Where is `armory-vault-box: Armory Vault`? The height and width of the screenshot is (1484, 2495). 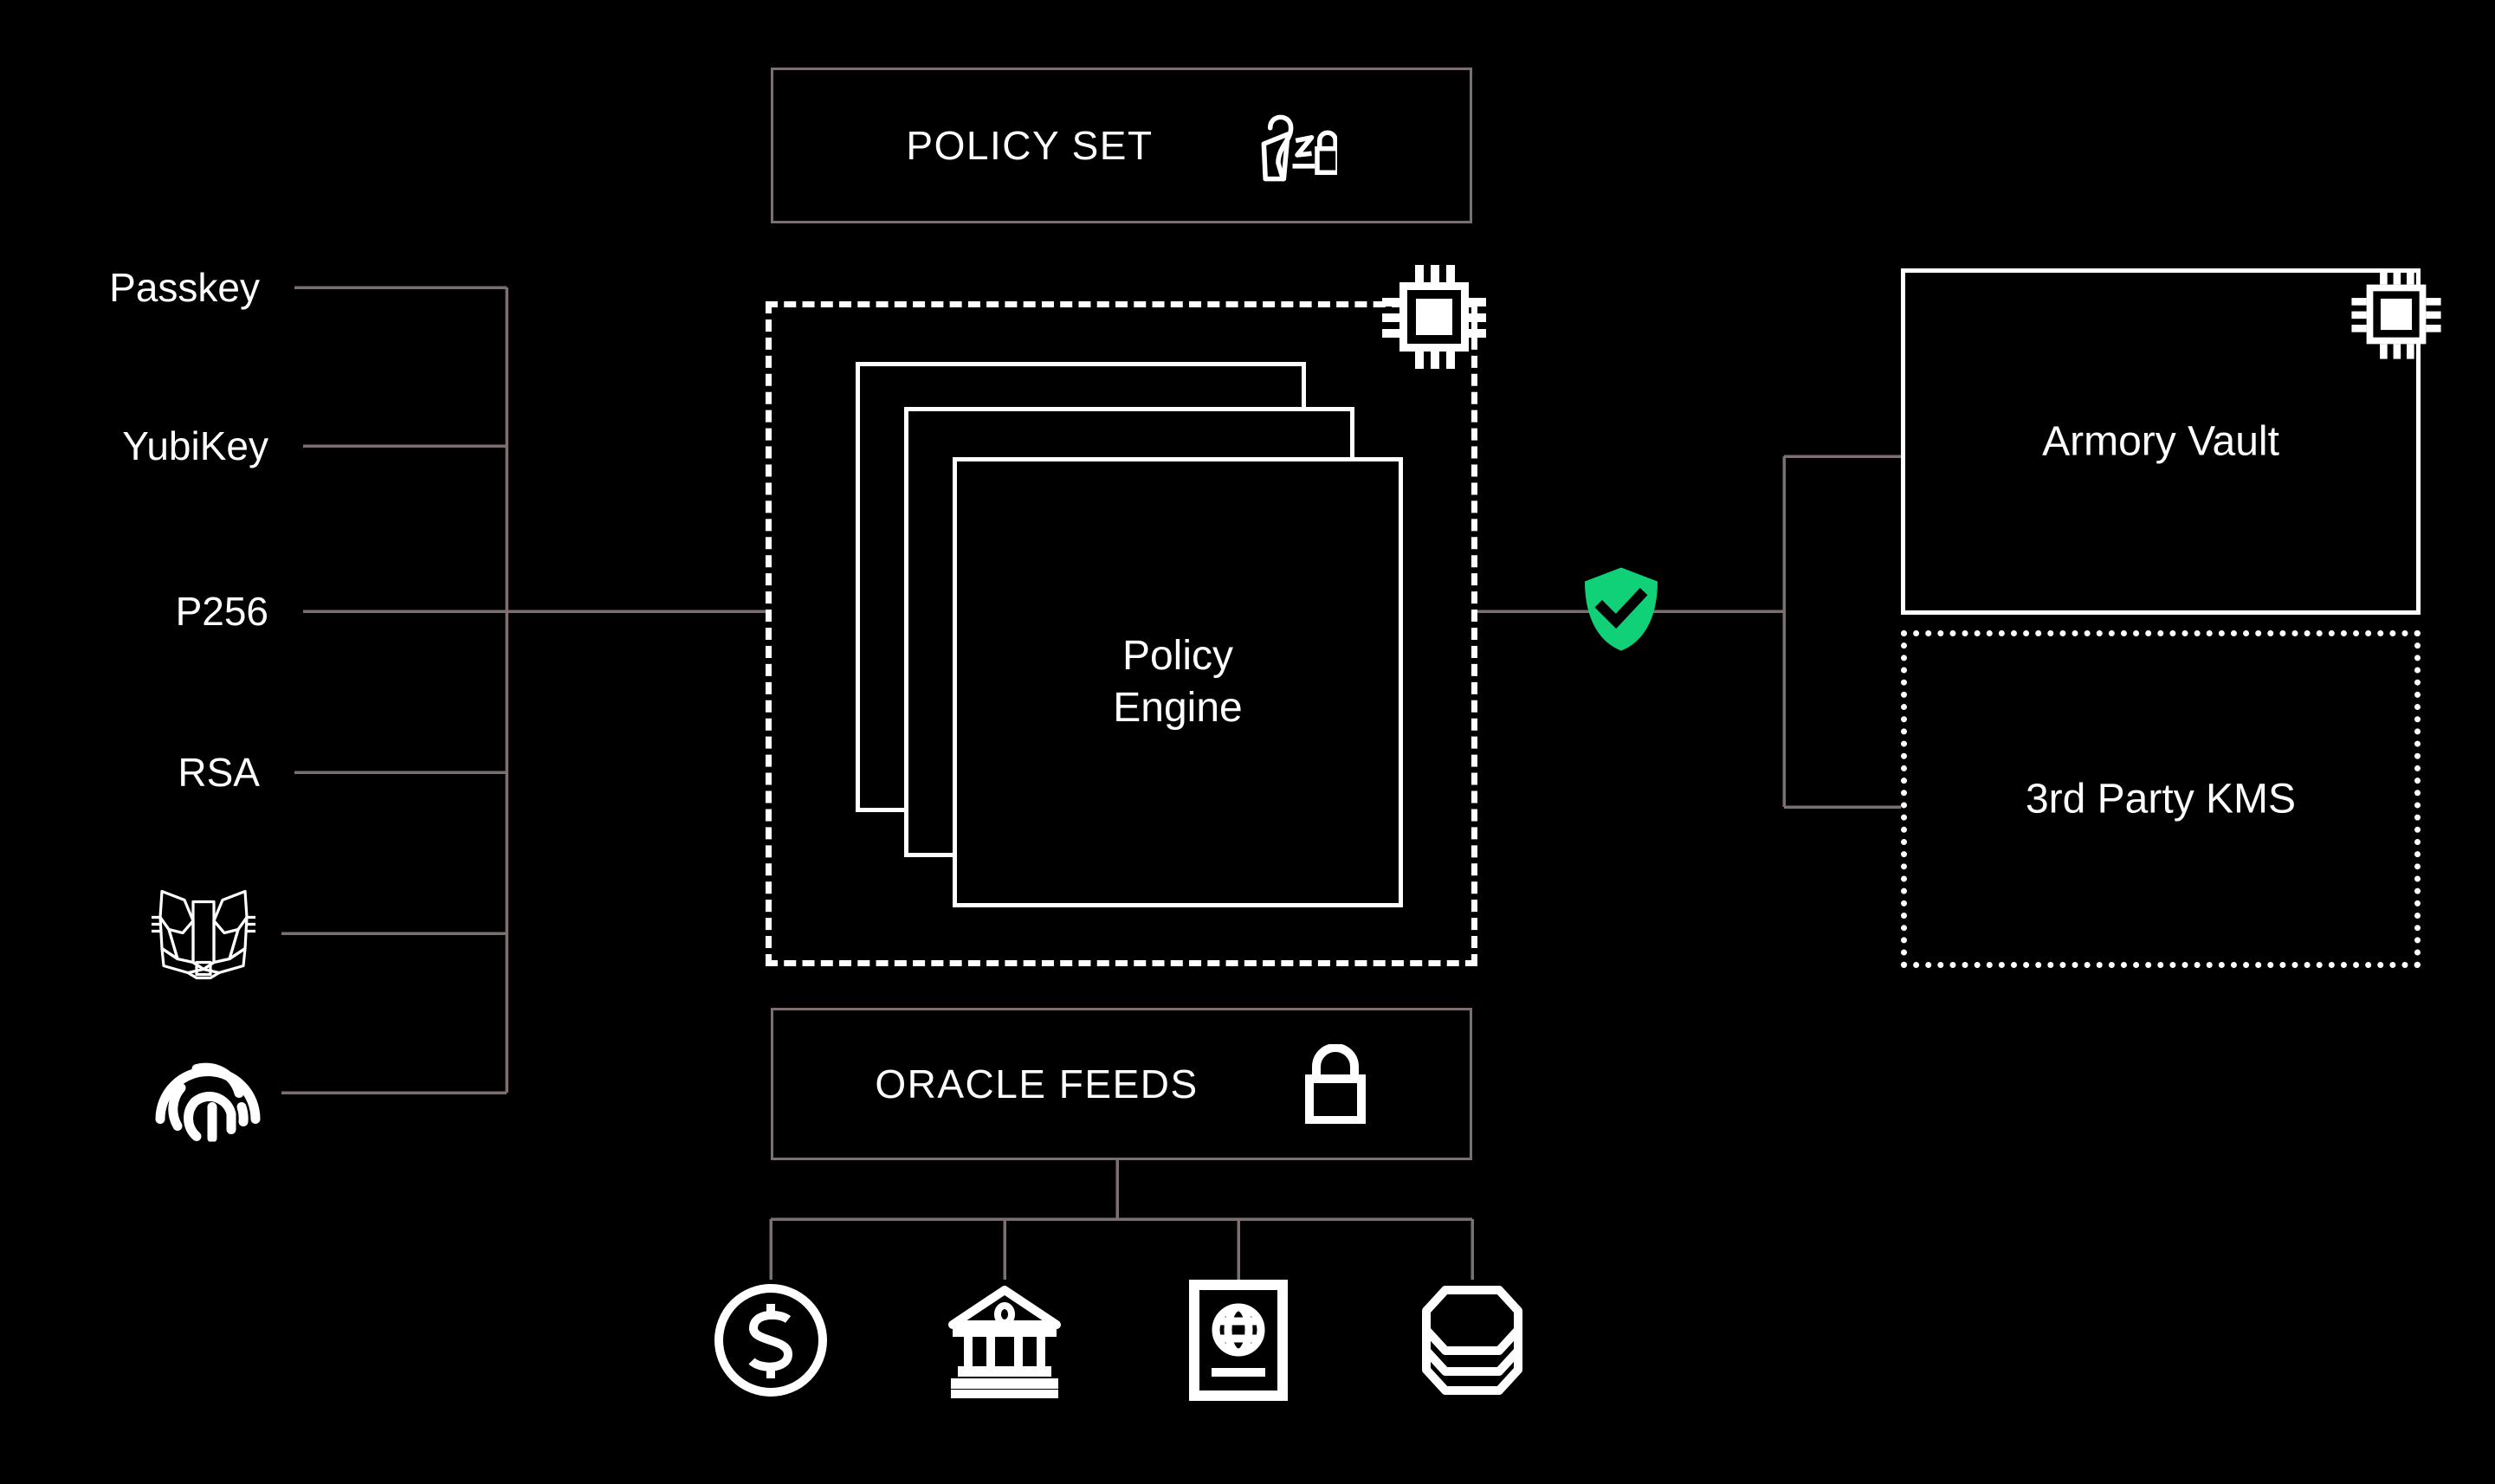
armory-vault-box: Armory Vault is located at coordinates (2161, 441).